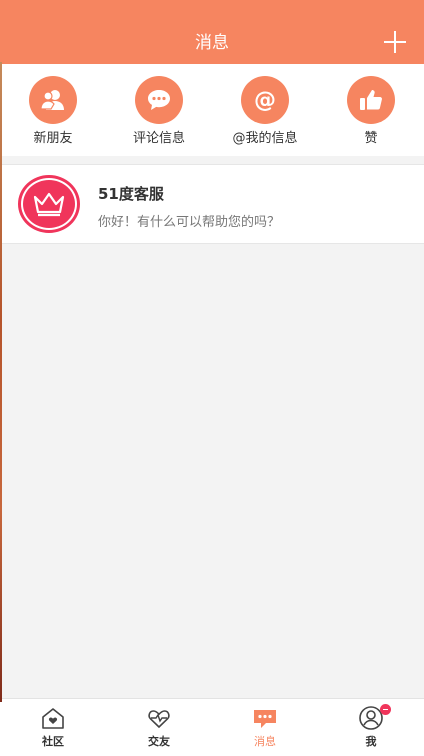 The width and height of the screenshot is (424, 756). I want to click on tab-label: 消息, so click(265, 741).